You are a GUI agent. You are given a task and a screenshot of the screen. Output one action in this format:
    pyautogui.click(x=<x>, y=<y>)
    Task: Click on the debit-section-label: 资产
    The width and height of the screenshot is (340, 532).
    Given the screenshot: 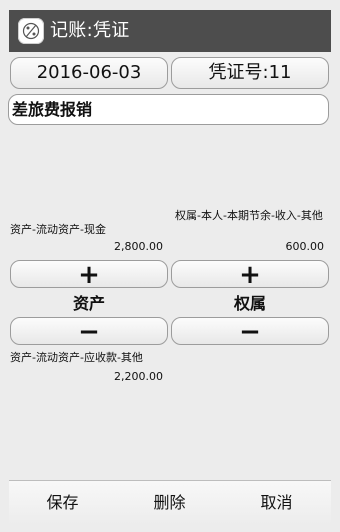 What is the action you would take?
    pyautogui.click(x=88, y=303)
    